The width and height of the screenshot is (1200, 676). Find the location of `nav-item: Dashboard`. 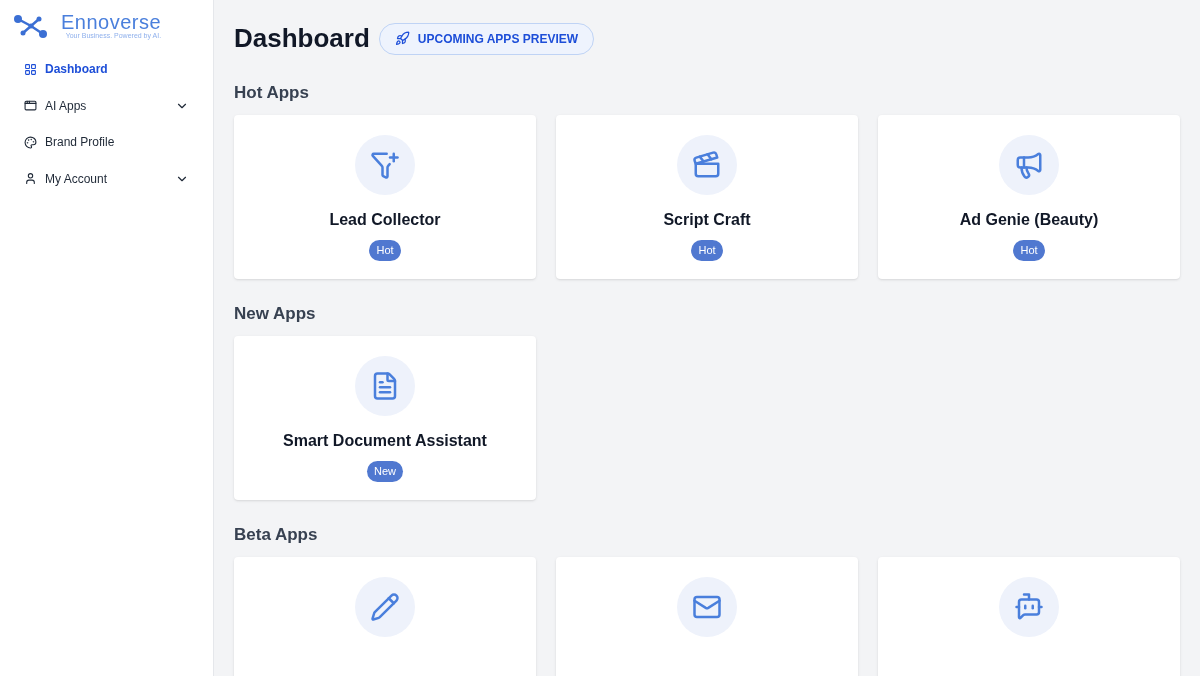

nav-item: Dashboard is located at coordinates (106, 69).